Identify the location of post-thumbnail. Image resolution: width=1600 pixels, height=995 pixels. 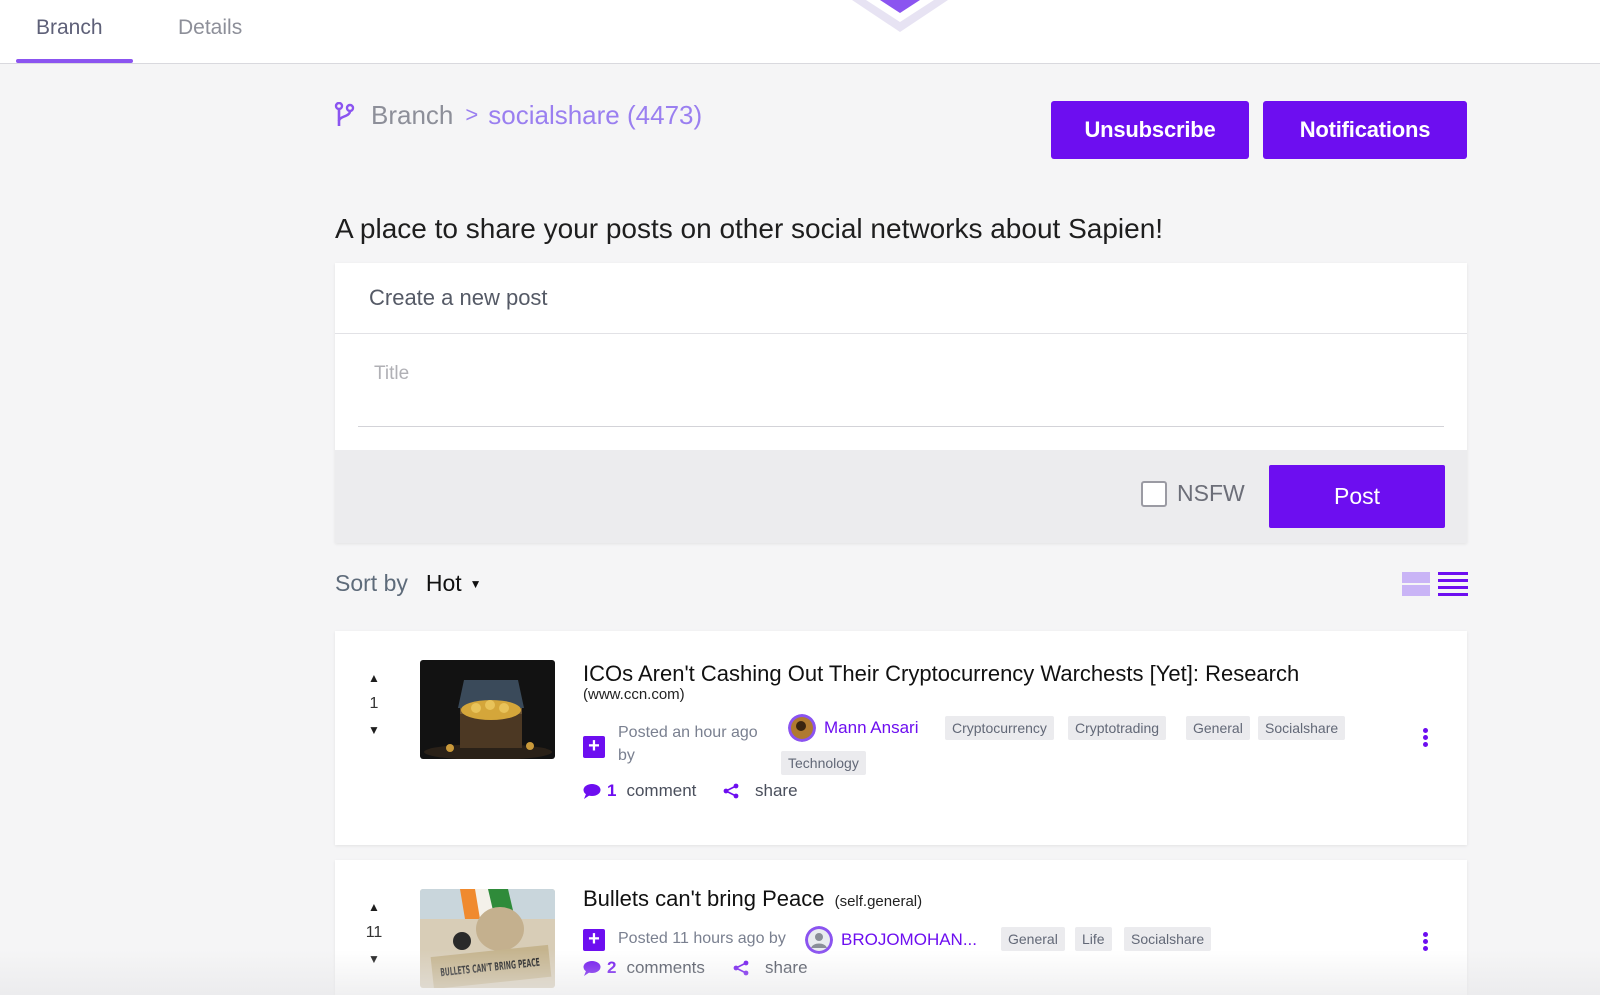
(487, 709).